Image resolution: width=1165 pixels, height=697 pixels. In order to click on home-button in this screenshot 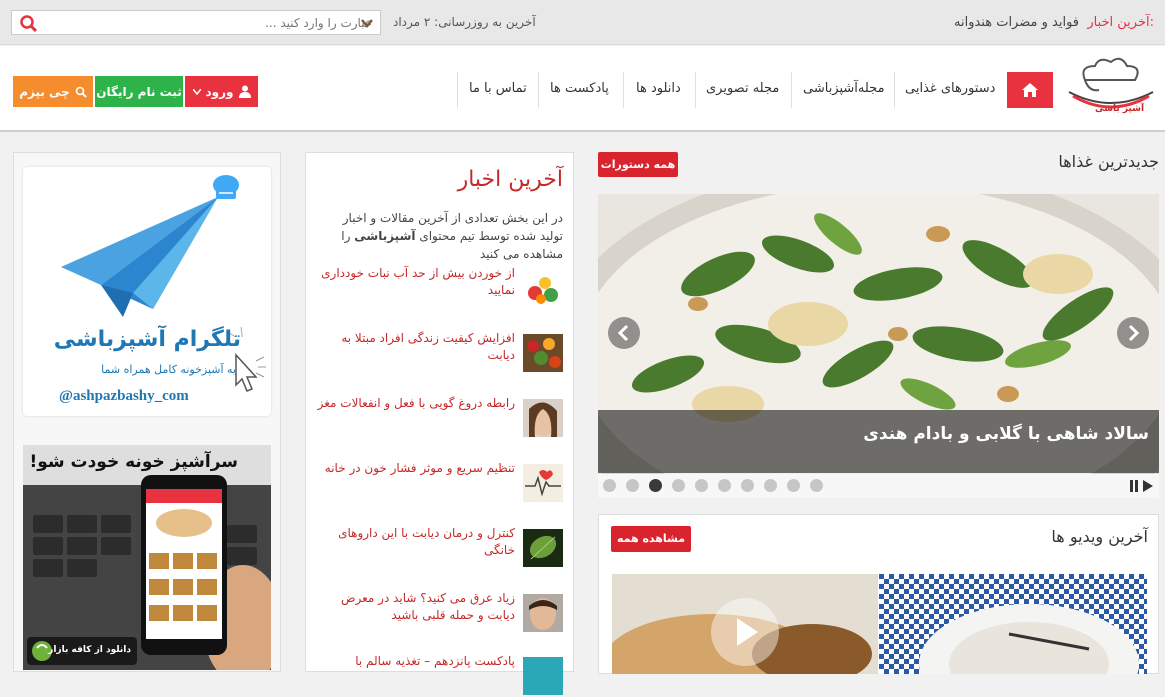, I will do `click(1030, 90)`.